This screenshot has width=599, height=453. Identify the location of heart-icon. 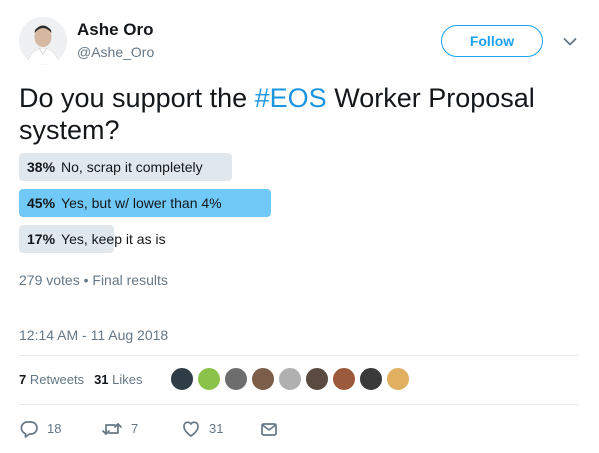
(191, 429).